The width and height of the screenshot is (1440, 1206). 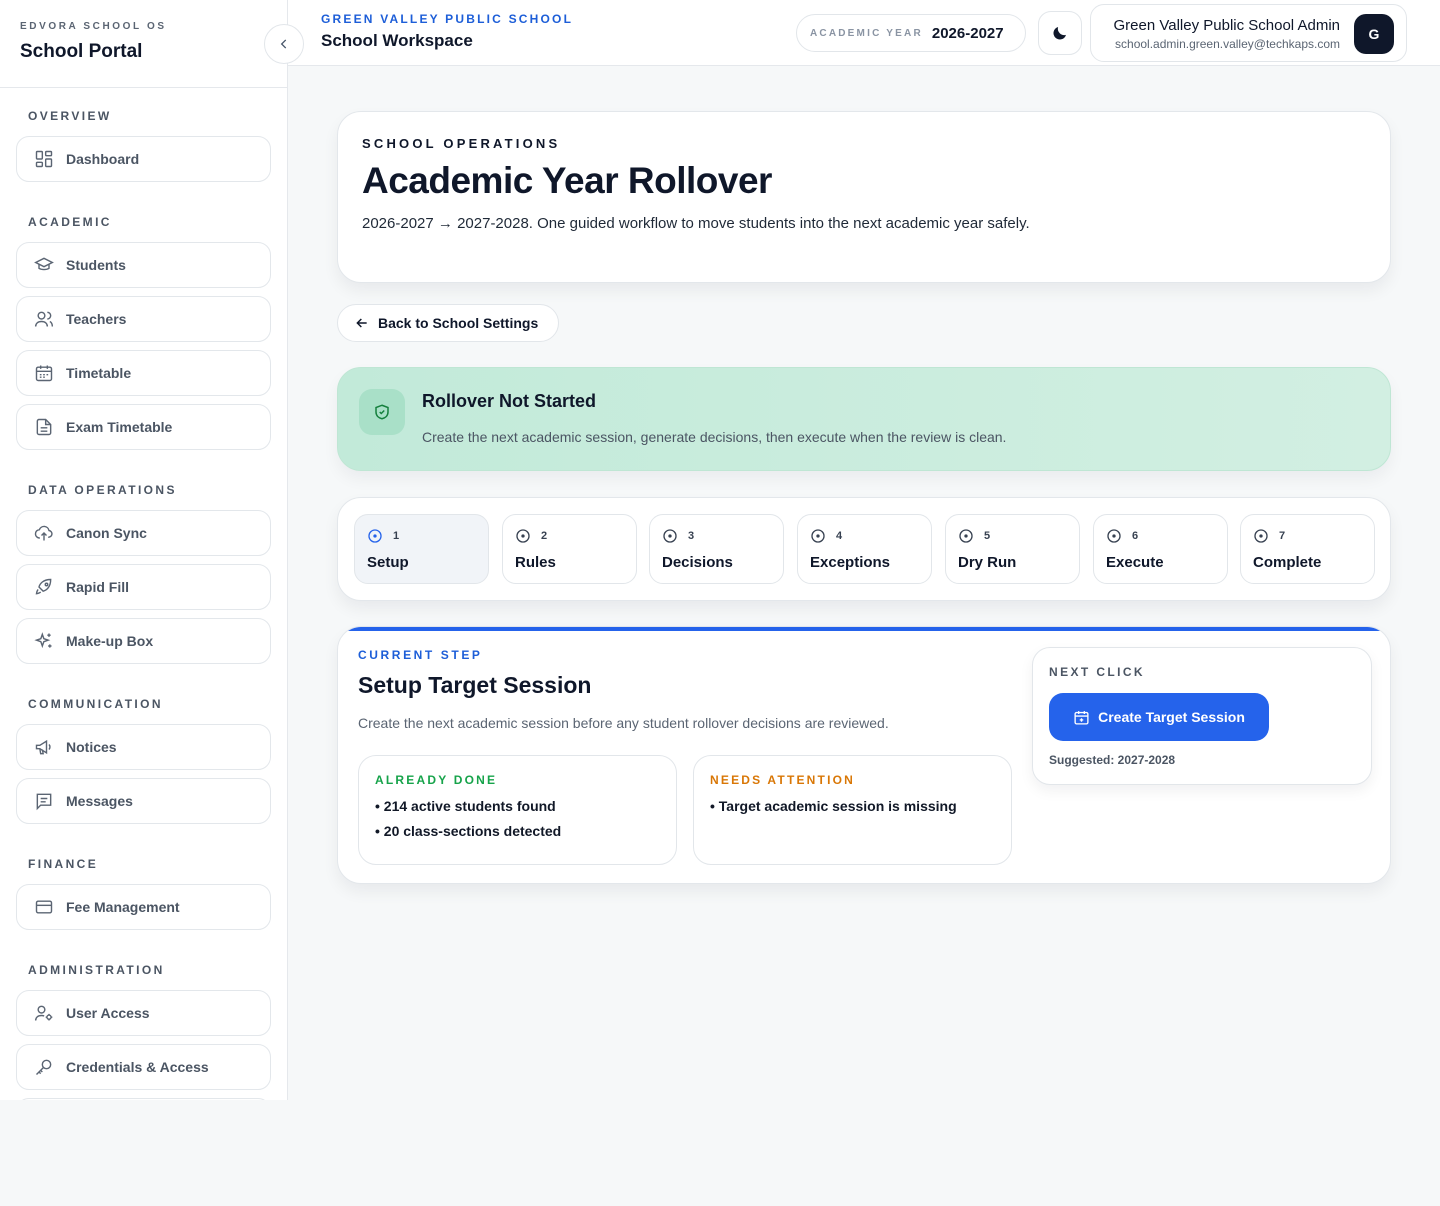 I want to click on academic-year-value: 2026-2027, so click(x=967, y=33).